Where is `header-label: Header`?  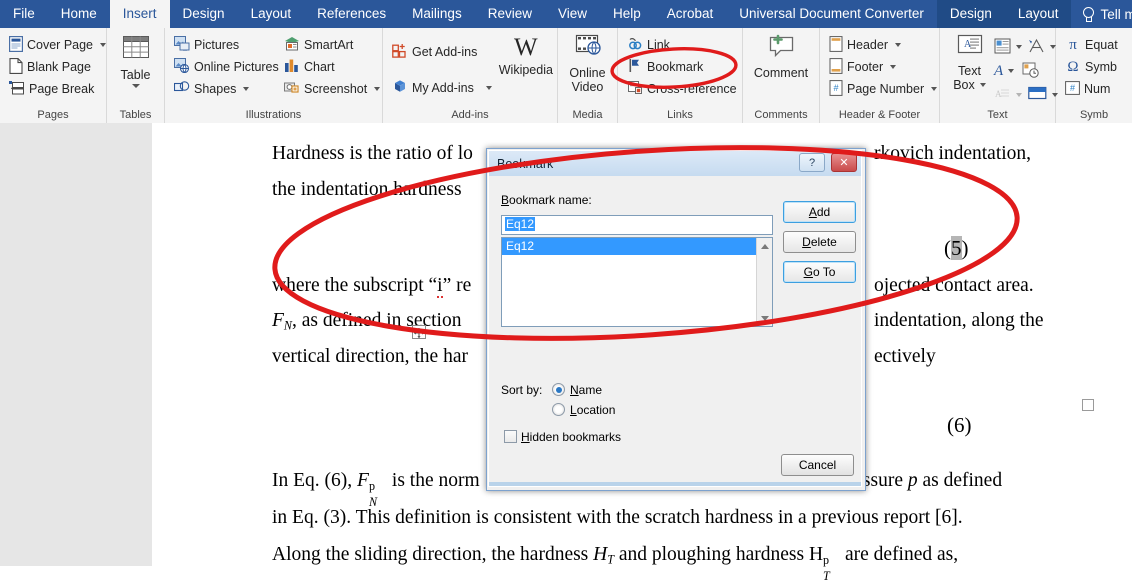
header-label: Header is located at coordinates (867, 45).